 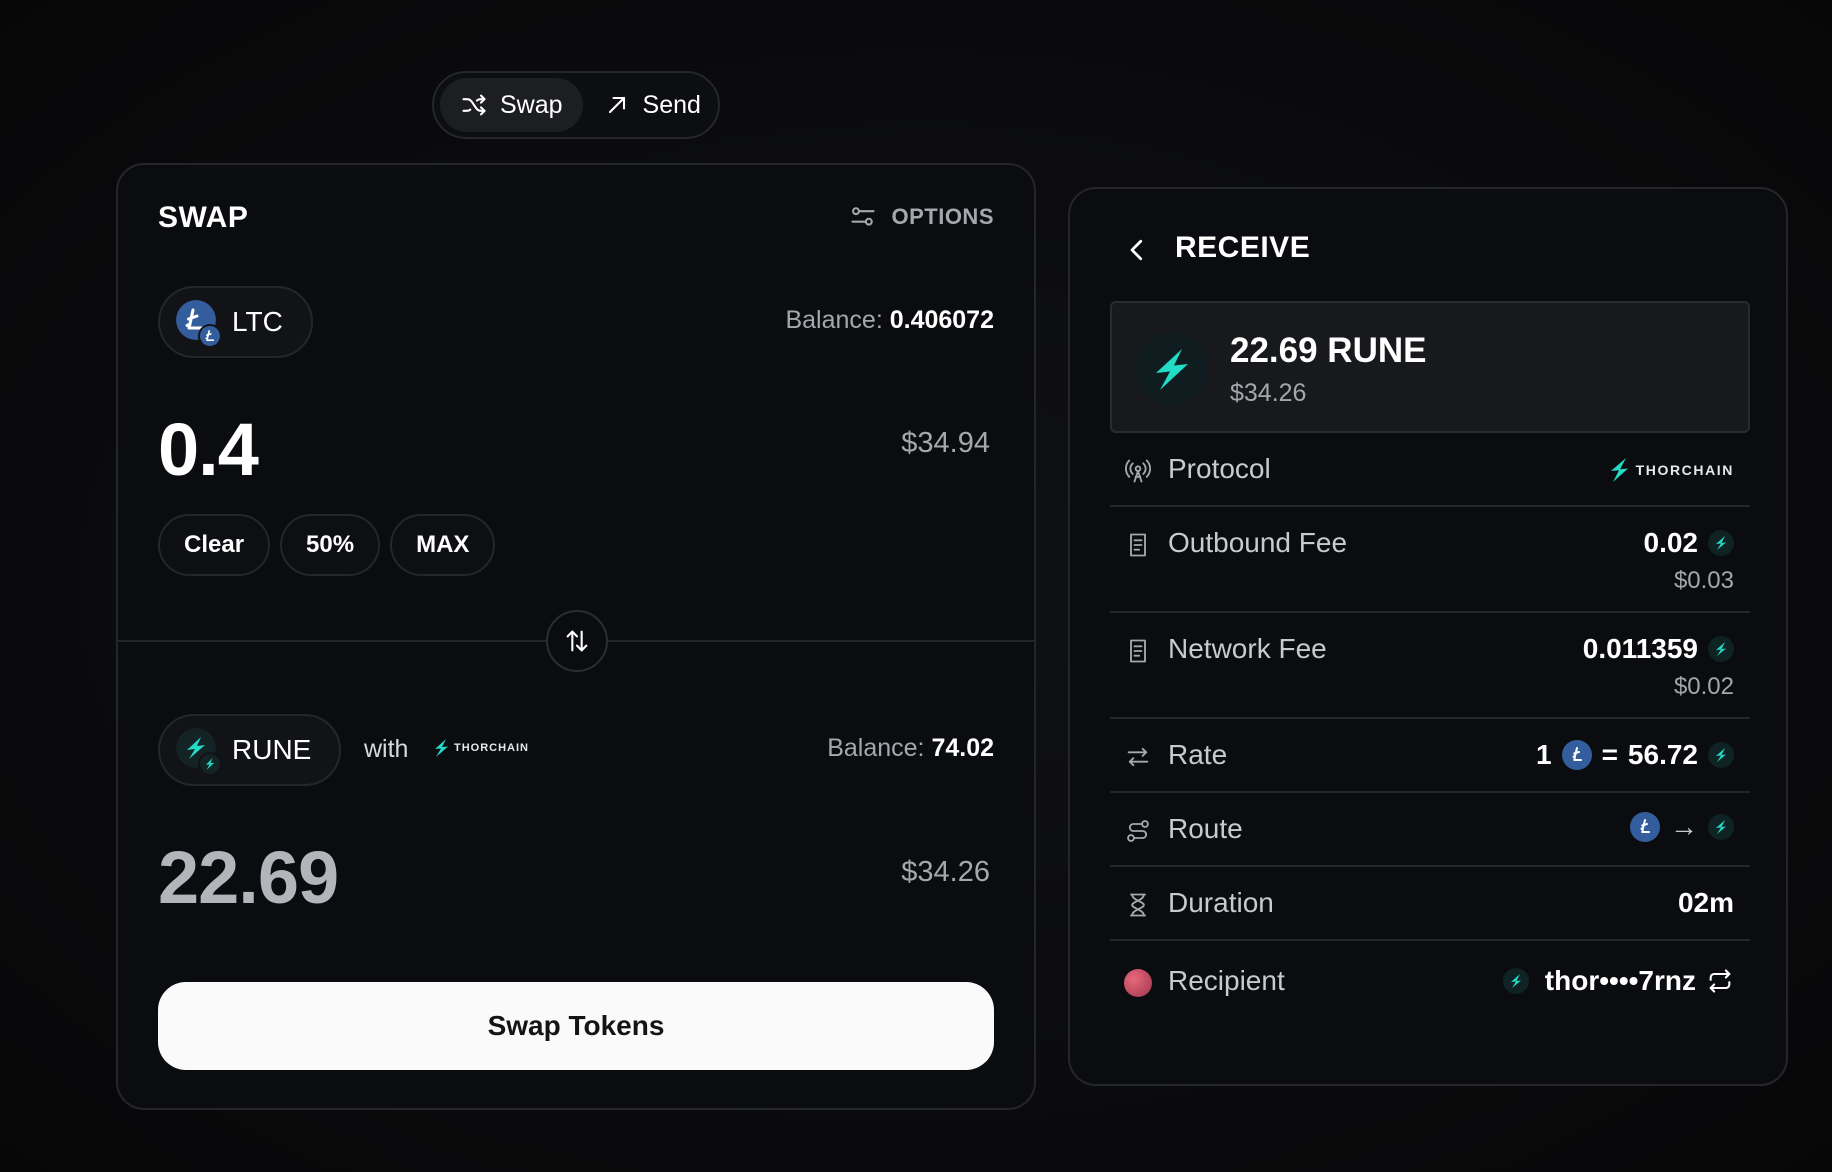 I want to click on from-amount-input: 0.4, so click(x=208, y=449).